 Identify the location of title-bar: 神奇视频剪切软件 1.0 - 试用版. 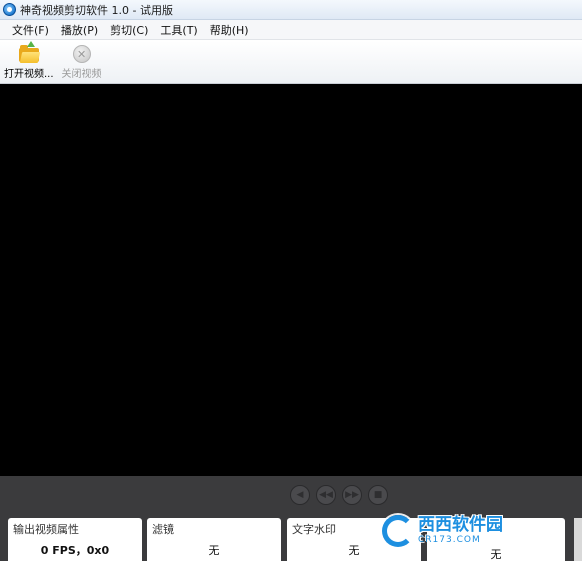
(291, 10).